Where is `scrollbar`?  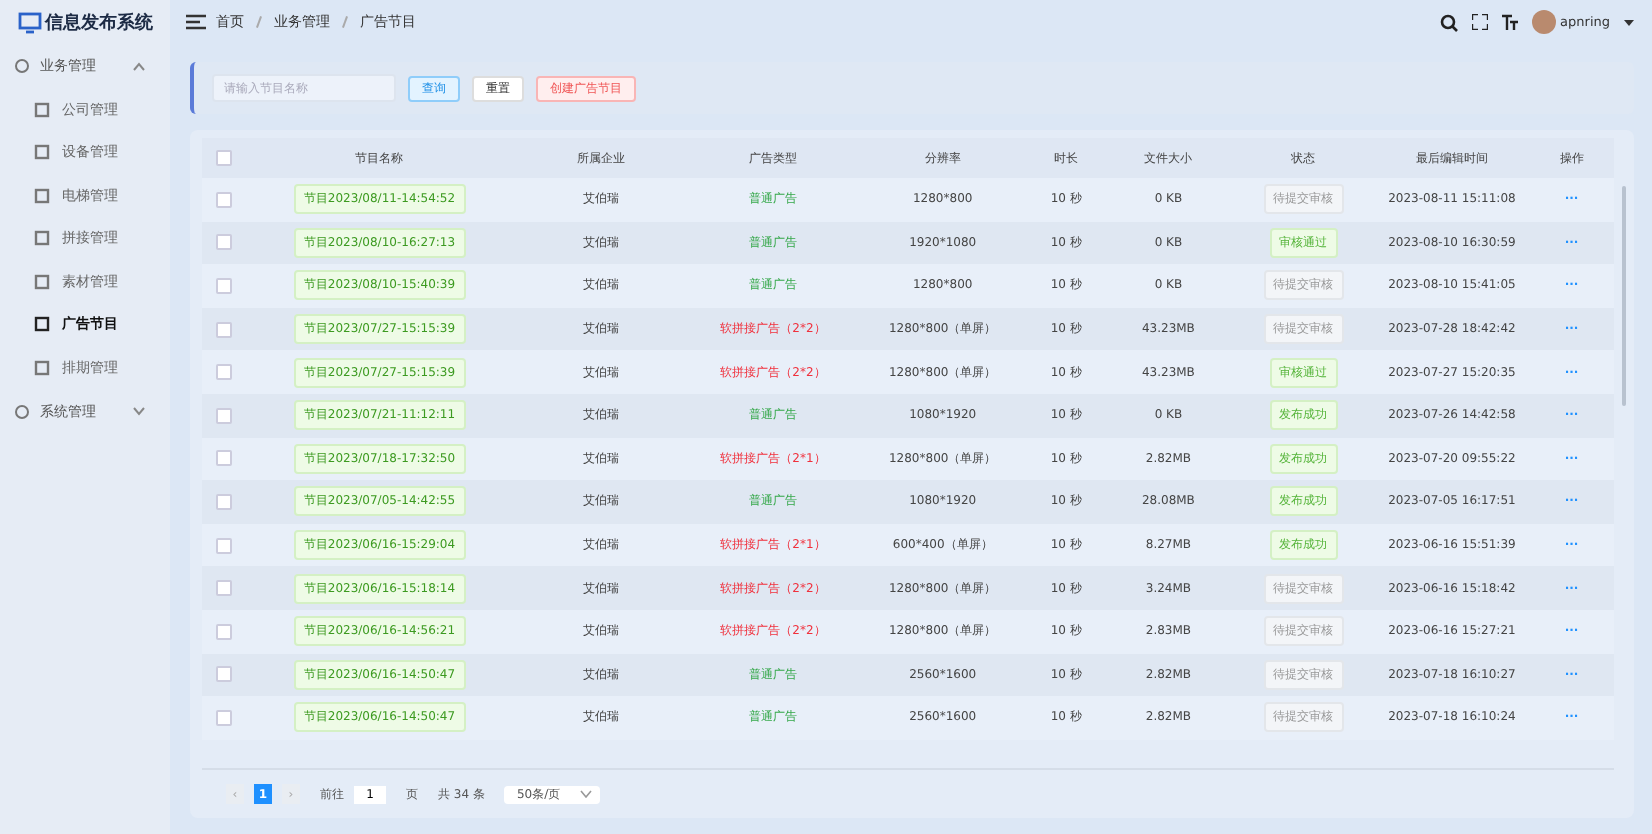
scrollbar is located at coordinates (1624, 296).